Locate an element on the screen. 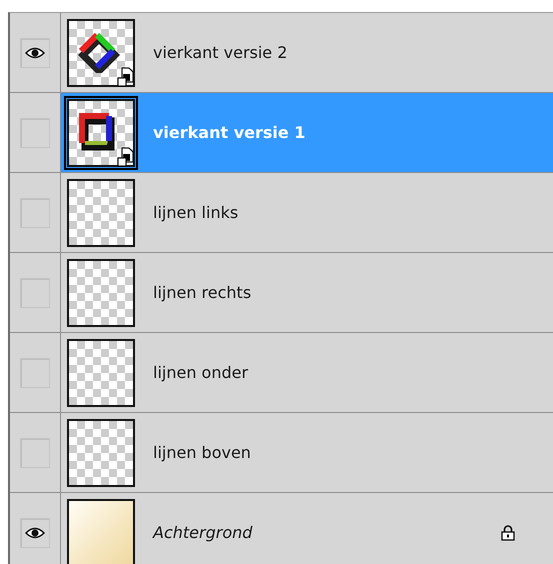 The width and height of the screenshot is (553, 564). layer-name: lijnen onder is located at coordinates (200, 372).